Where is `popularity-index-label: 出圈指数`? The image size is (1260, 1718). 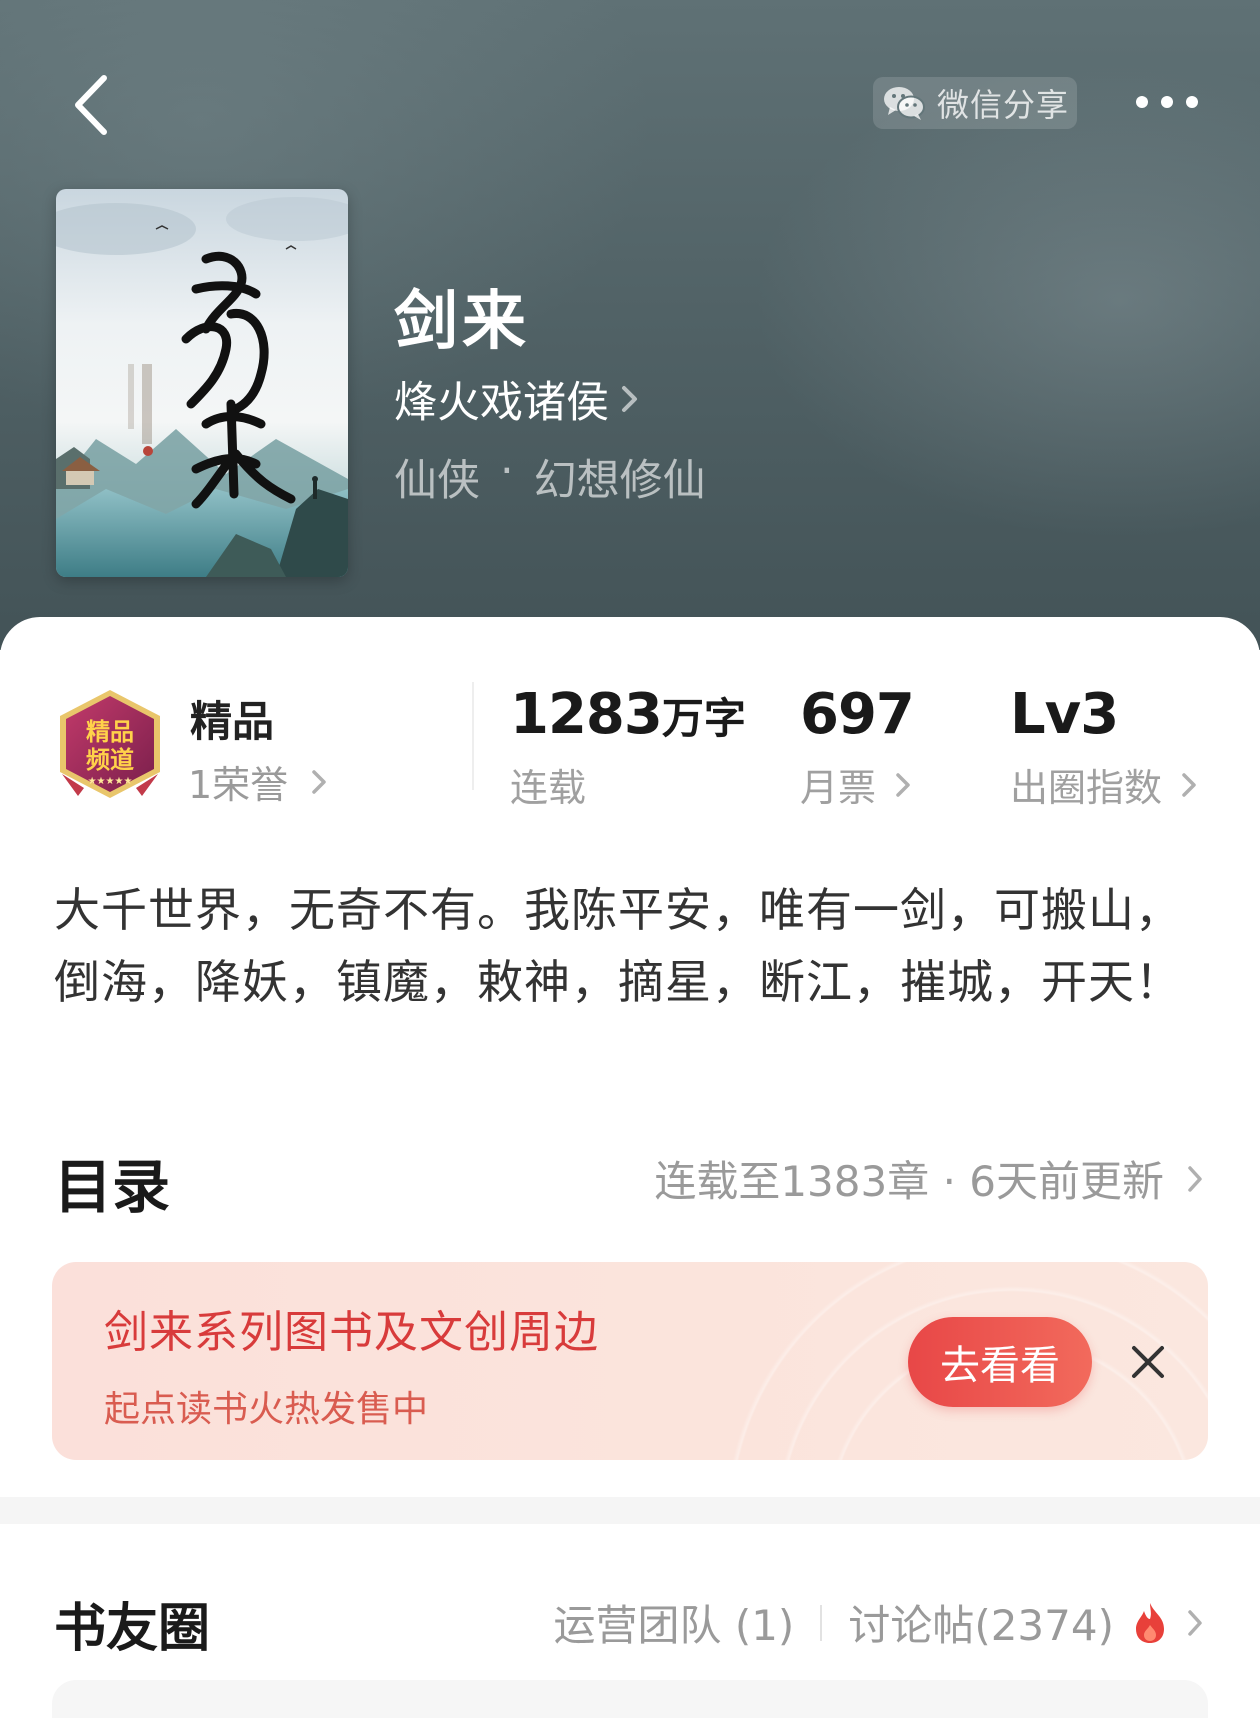 popularity-index-label: 出圈指数 is located at coordinates (1086, 788).